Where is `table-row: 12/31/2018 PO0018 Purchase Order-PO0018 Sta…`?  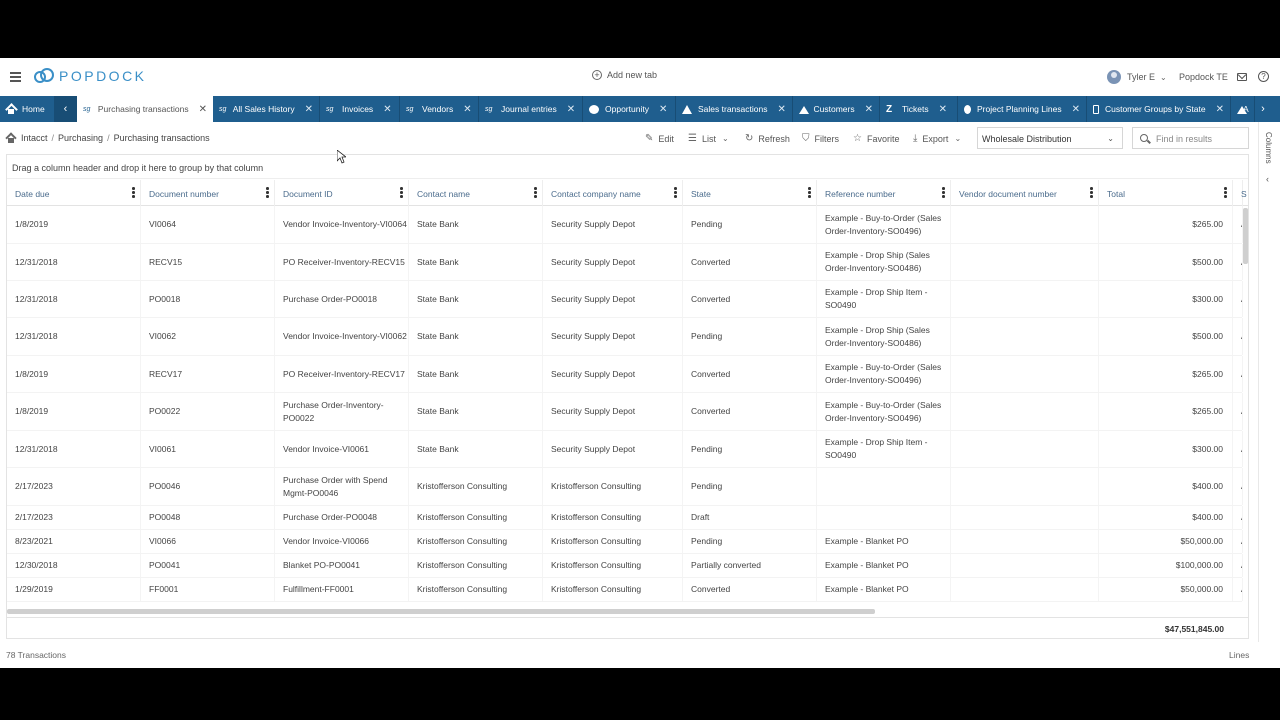 table-row: 12/31/2018 PO0018 Purchase Order-PO0018 Sta… is located at coordinates (625, 299).